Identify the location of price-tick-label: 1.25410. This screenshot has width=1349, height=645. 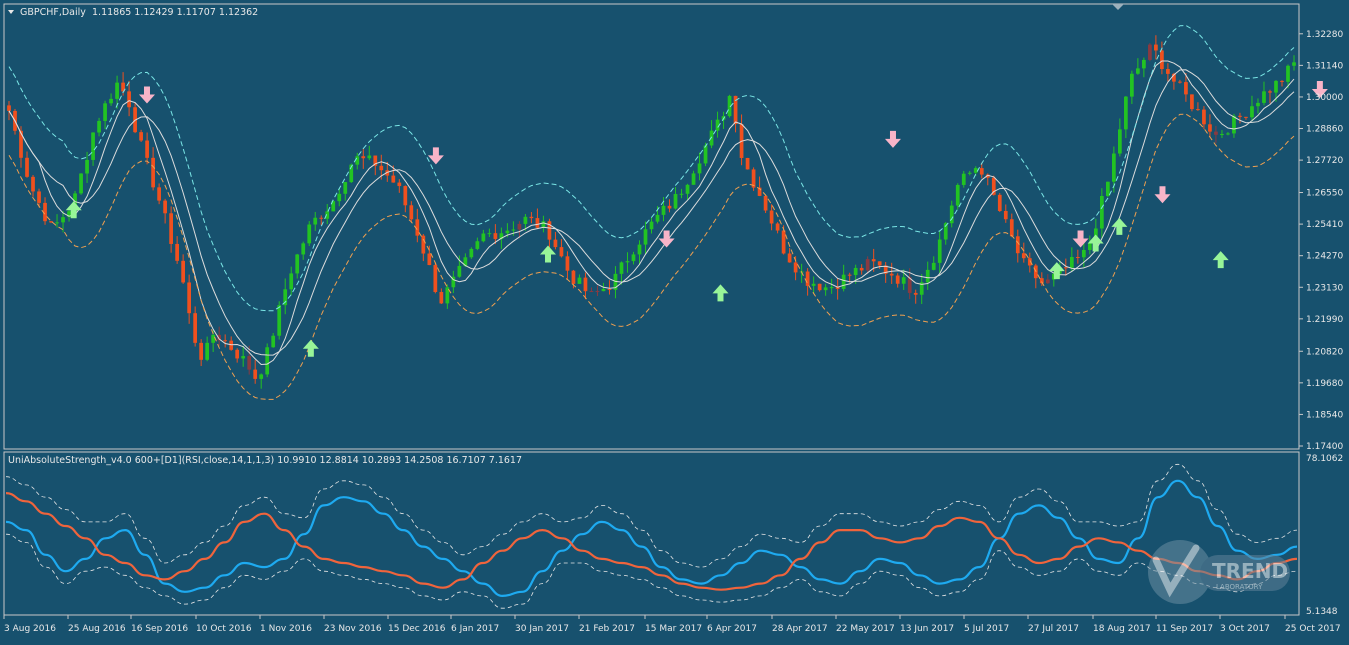
(1324, 225).